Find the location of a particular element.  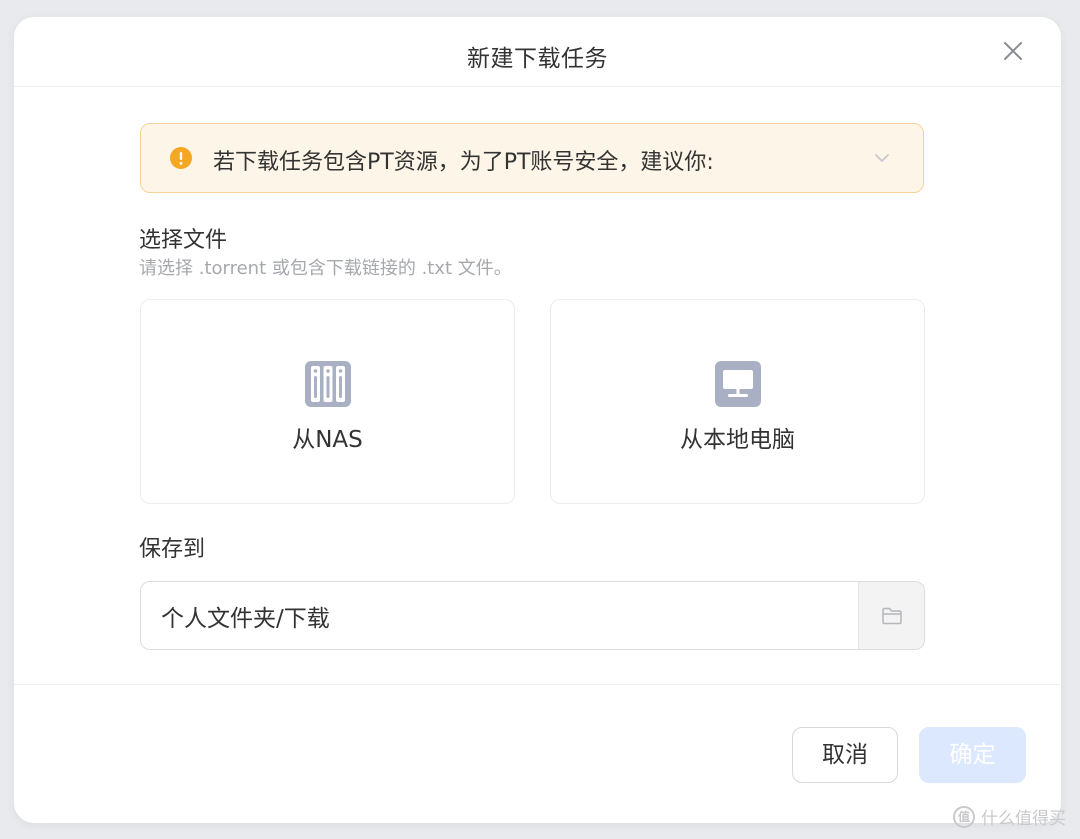

watermark: 值 什么值得买 is located at coordinates (1009, 816).